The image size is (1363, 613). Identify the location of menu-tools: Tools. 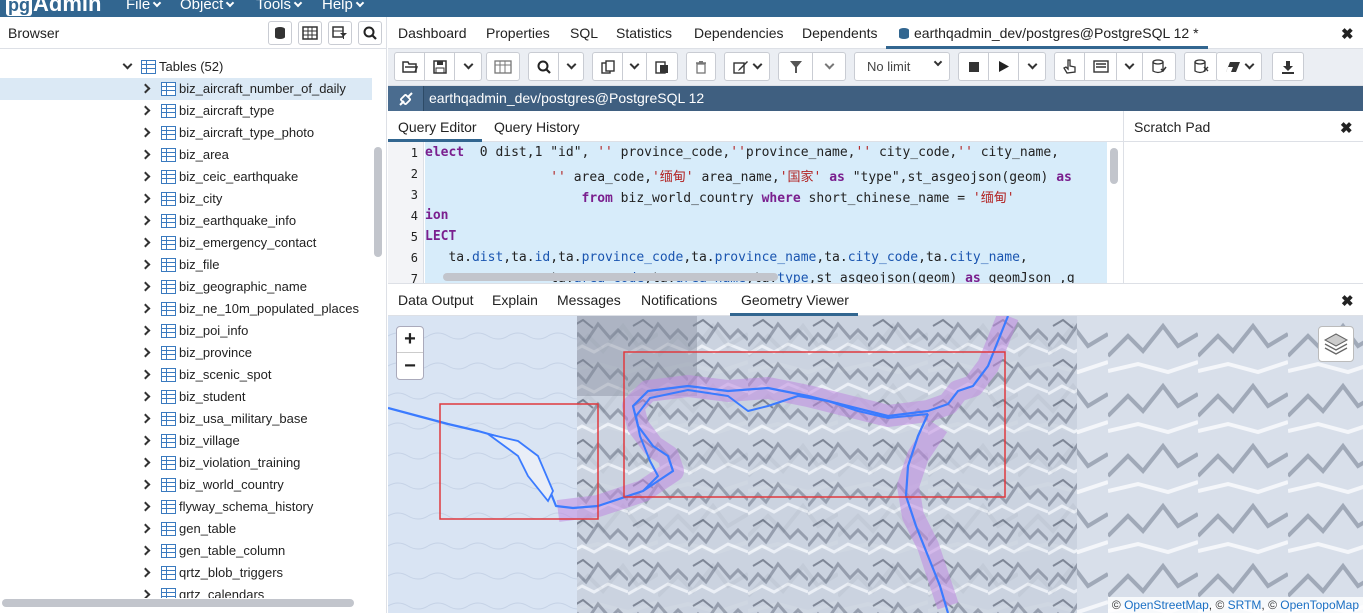
(279, 6).